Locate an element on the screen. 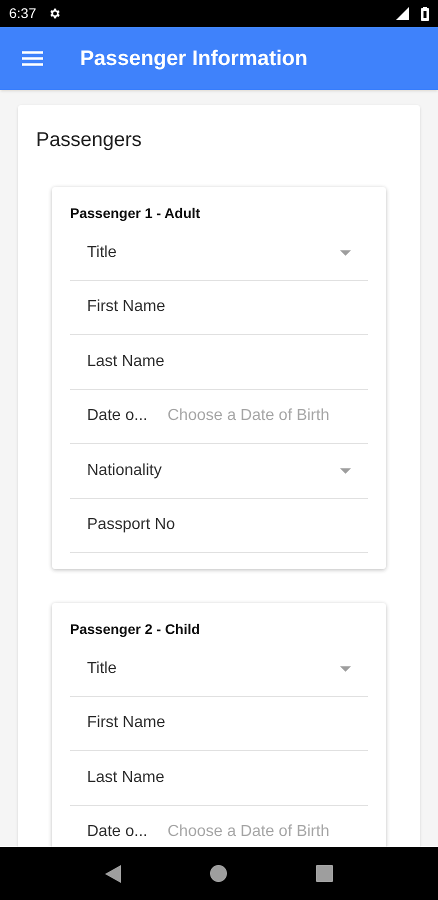 The height and width of the screenshot is (900, 438). app-title: Passenger Information is located at coordinates (194, 59).